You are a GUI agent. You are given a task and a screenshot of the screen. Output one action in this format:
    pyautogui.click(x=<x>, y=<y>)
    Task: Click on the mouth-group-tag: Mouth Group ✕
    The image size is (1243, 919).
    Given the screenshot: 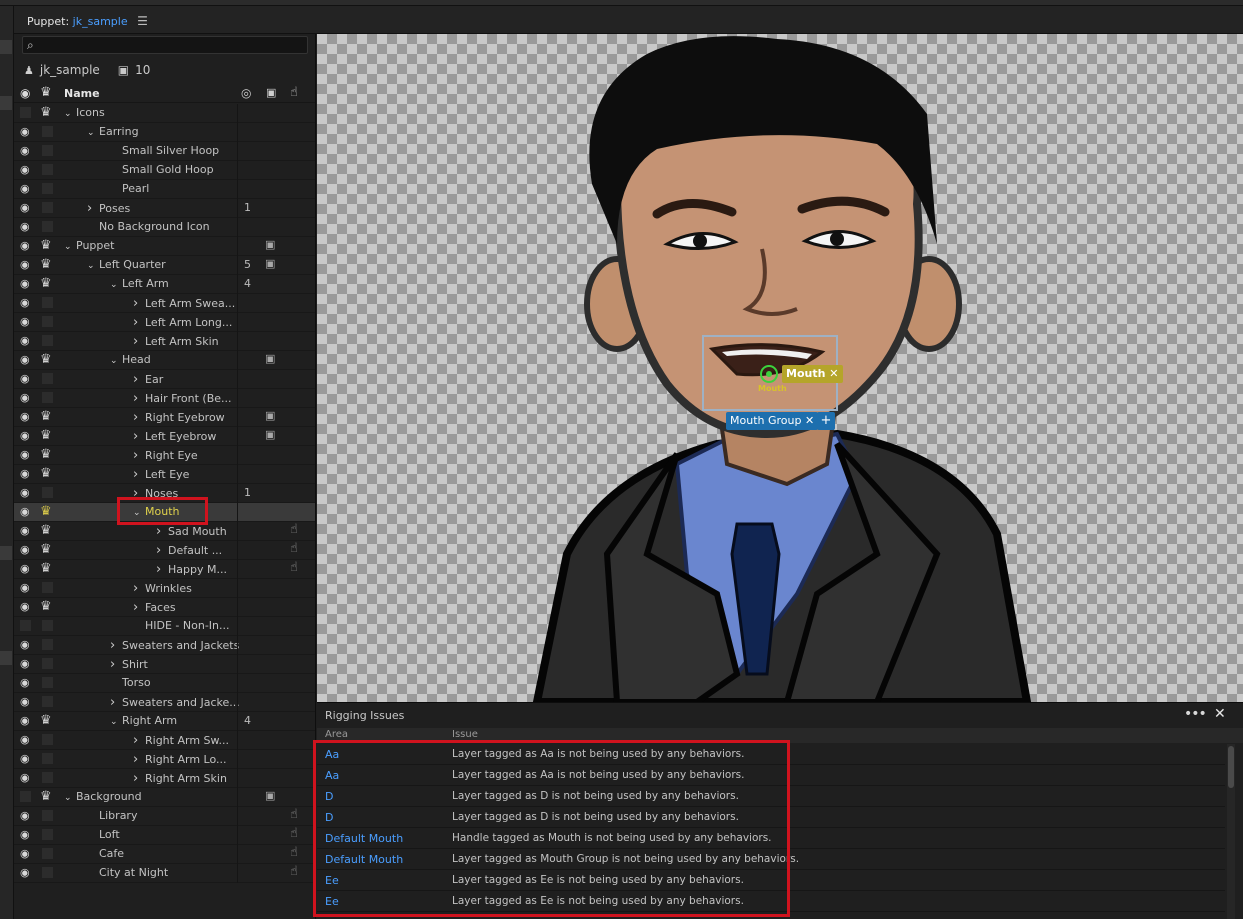 What is the action you would take?
    pyautogui.click(x=772, y=421)
    